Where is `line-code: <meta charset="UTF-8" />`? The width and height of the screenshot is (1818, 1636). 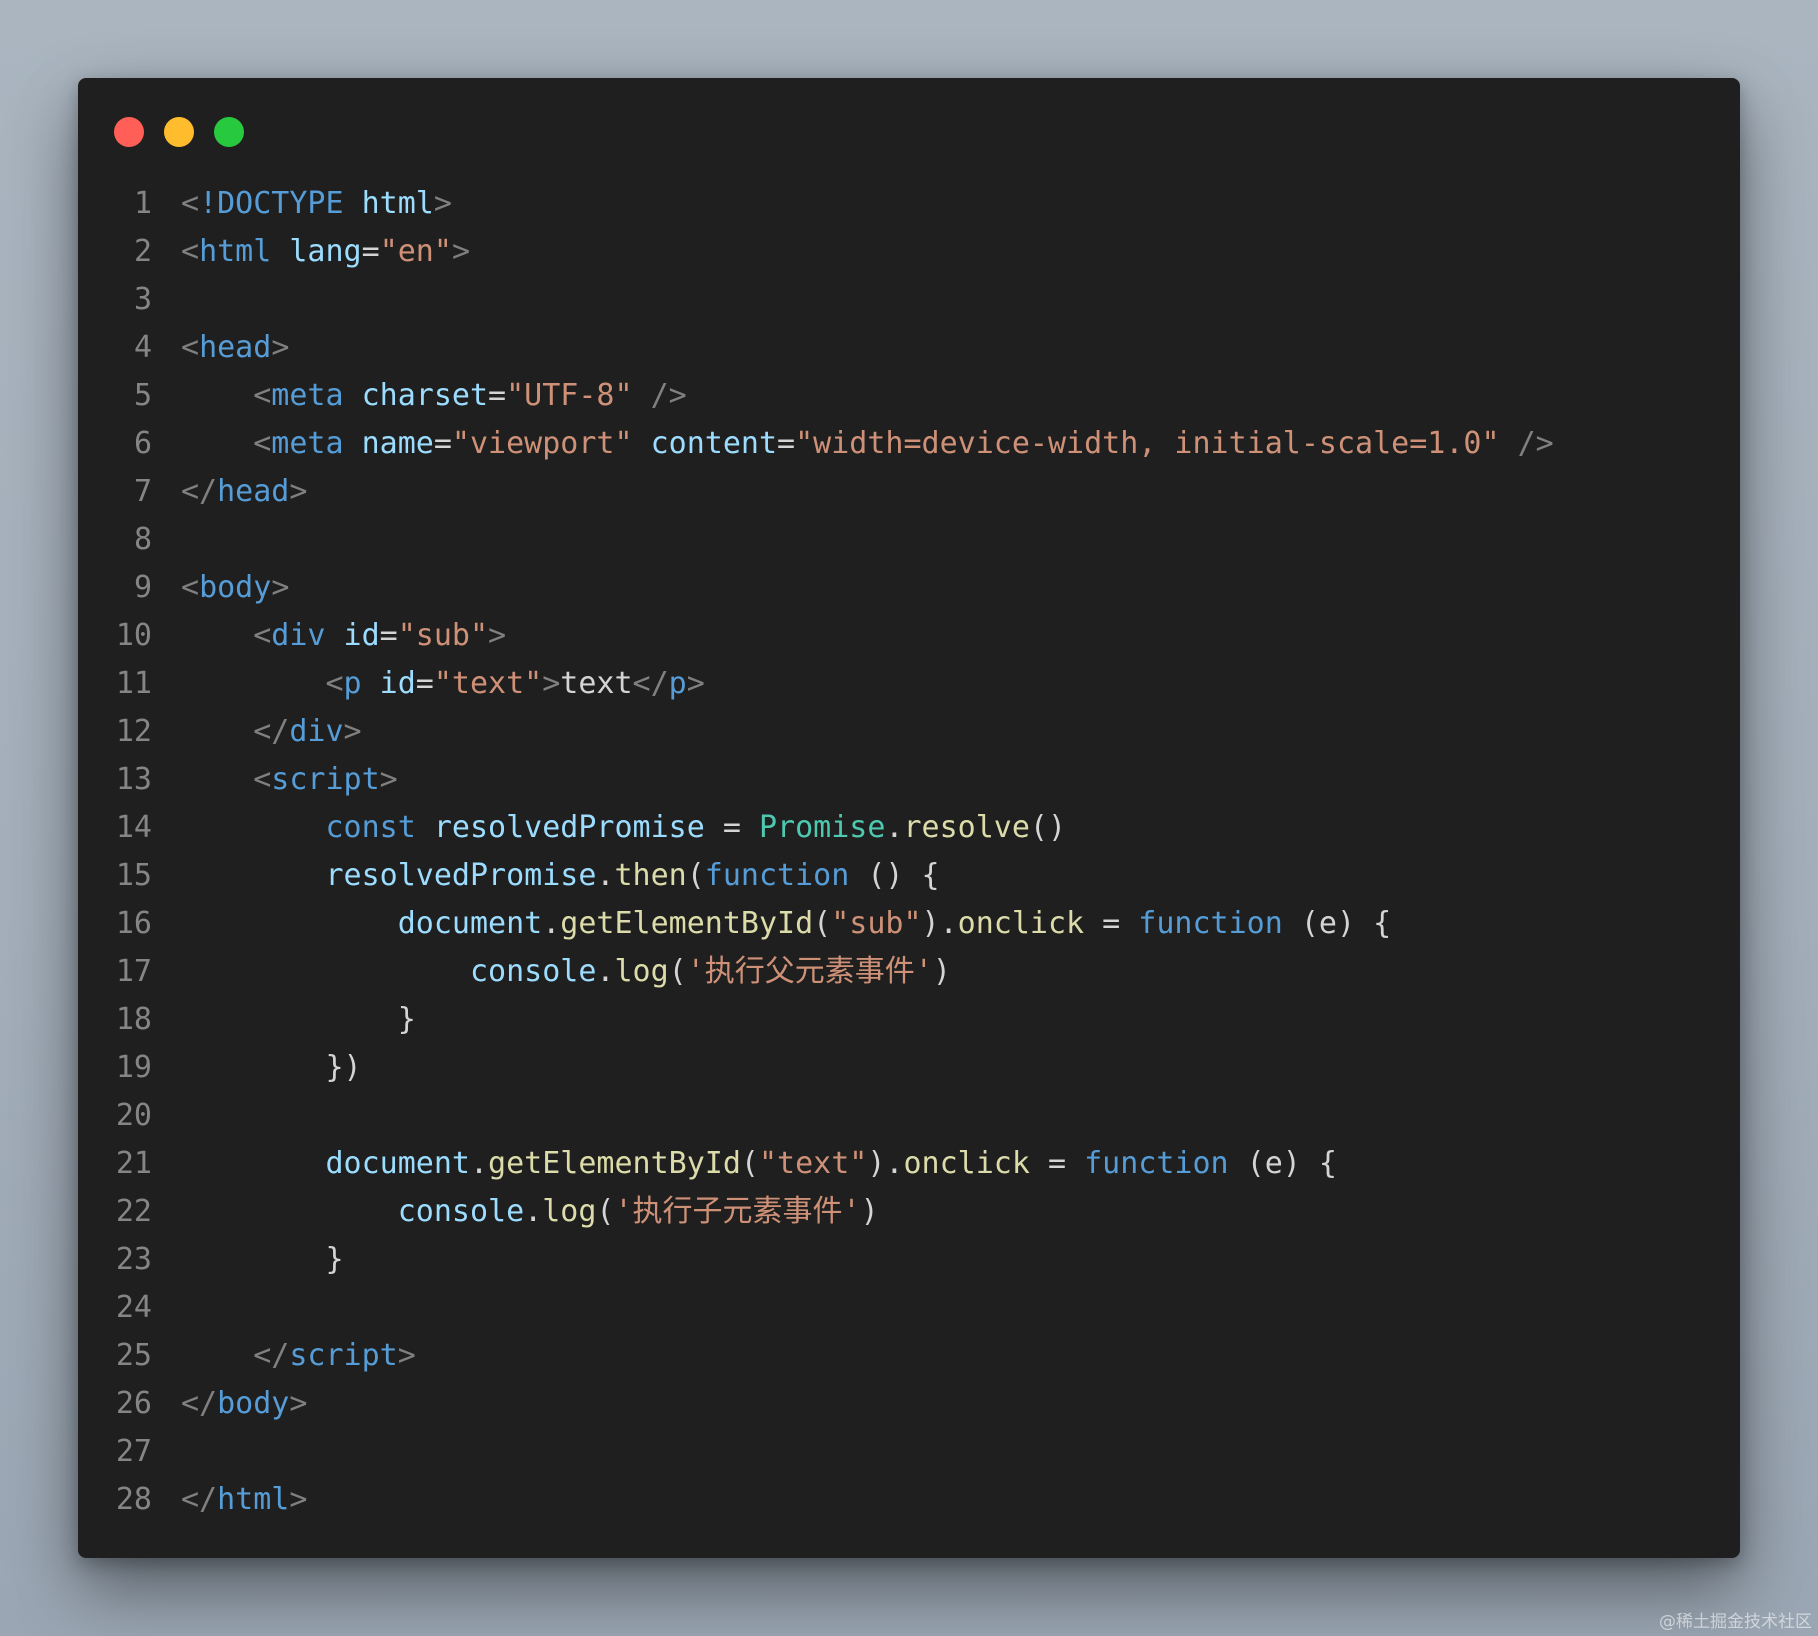
line-code: <meta charset="UTF-8" /> is located at coordinates (419, 396).